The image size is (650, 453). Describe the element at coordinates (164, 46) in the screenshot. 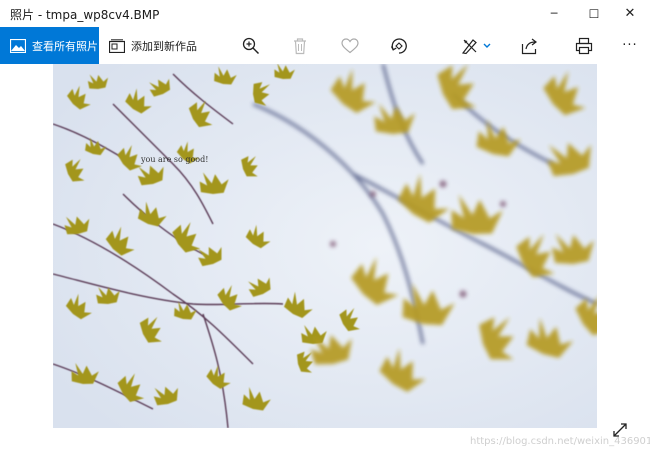

I see `add-to-new-creation-label: 添加到新作品` at that location.